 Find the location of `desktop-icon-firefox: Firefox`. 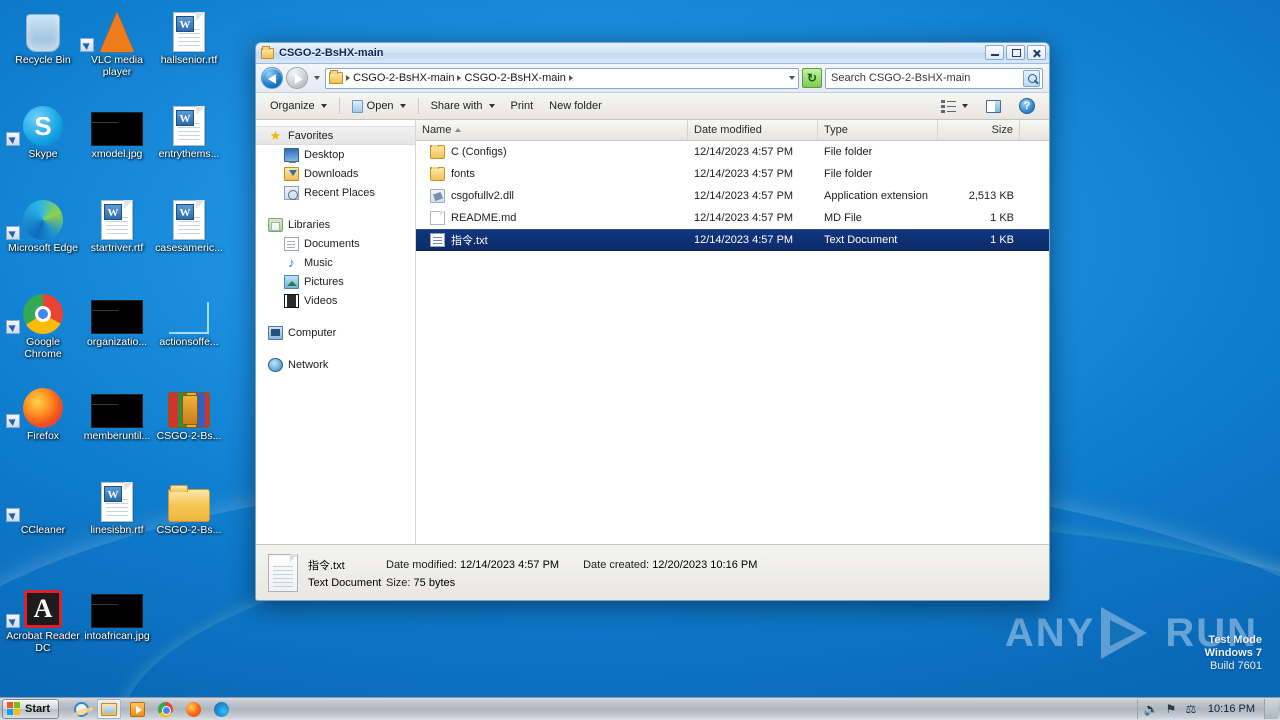

desktop-icon-firefox: Firefox is located at coordinates (43, 412).